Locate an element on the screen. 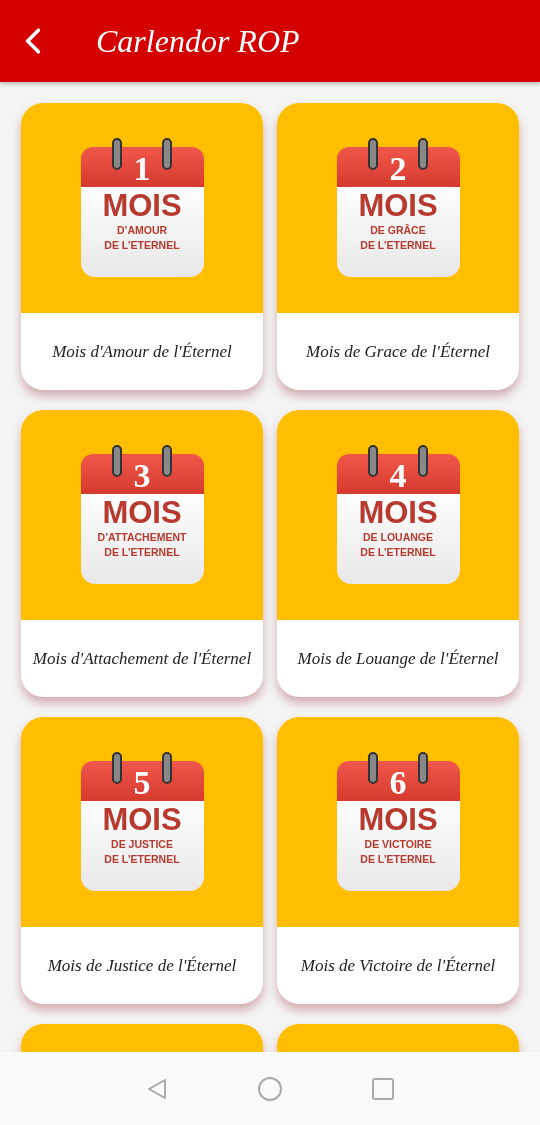 Image resolution: width=540 pixels, height=1125 pixels. month-card: 2 MOIS DE GRÂCE DE L’ETERNEL Mois de Grace de l'Éternel is located at coordinates (398, 246).